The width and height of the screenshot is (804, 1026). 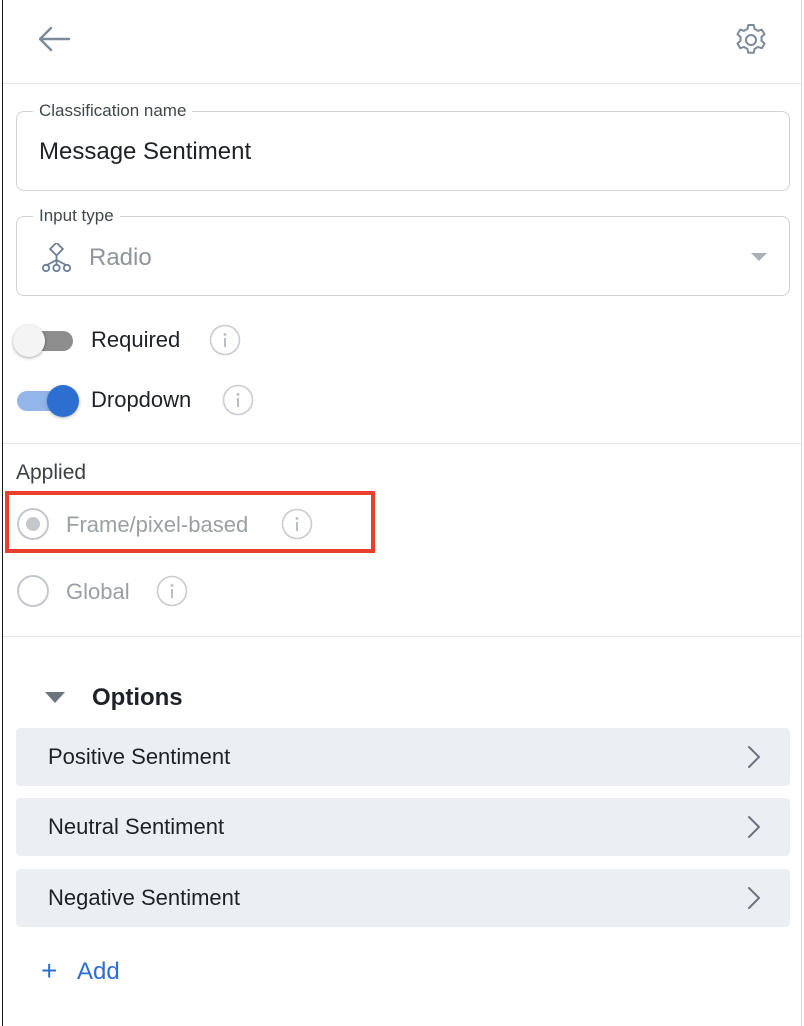 I want to click on dropdown-toggle, so click(x=48, y=401).